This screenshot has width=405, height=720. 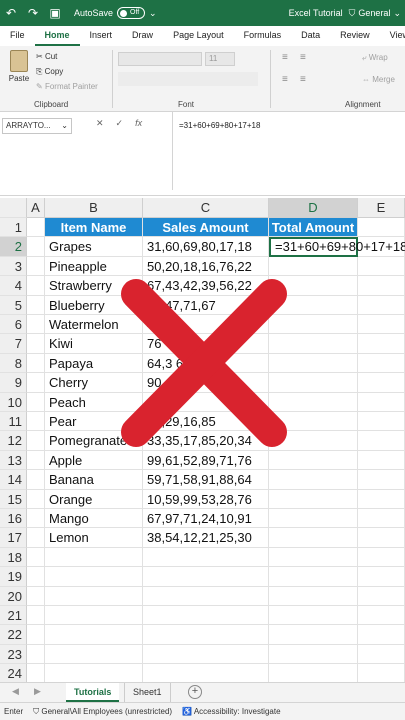 I want to click on row-header: 3, so click(x=13, y=266).